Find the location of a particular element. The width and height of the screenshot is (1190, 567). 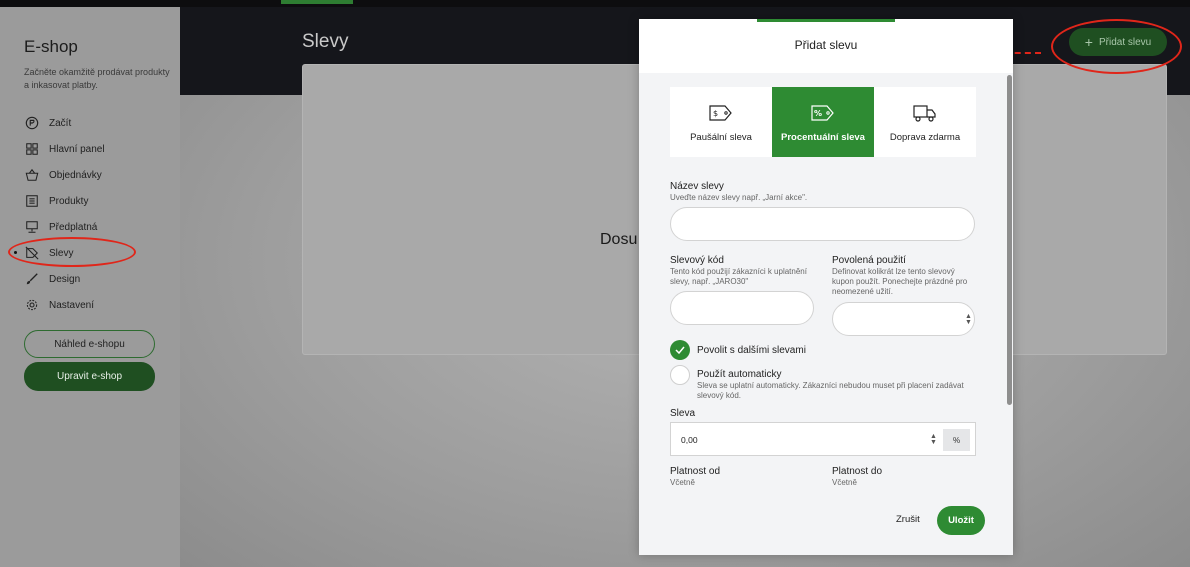

truck-icon is located at coordinates (925, 113).